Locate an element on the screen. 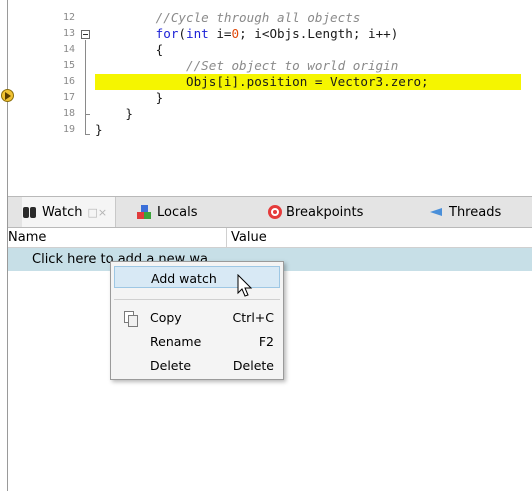 Image resolution: width=532 pixels, height=491 pixels. tab-threads: Threads is located at coordinates (465, 212).